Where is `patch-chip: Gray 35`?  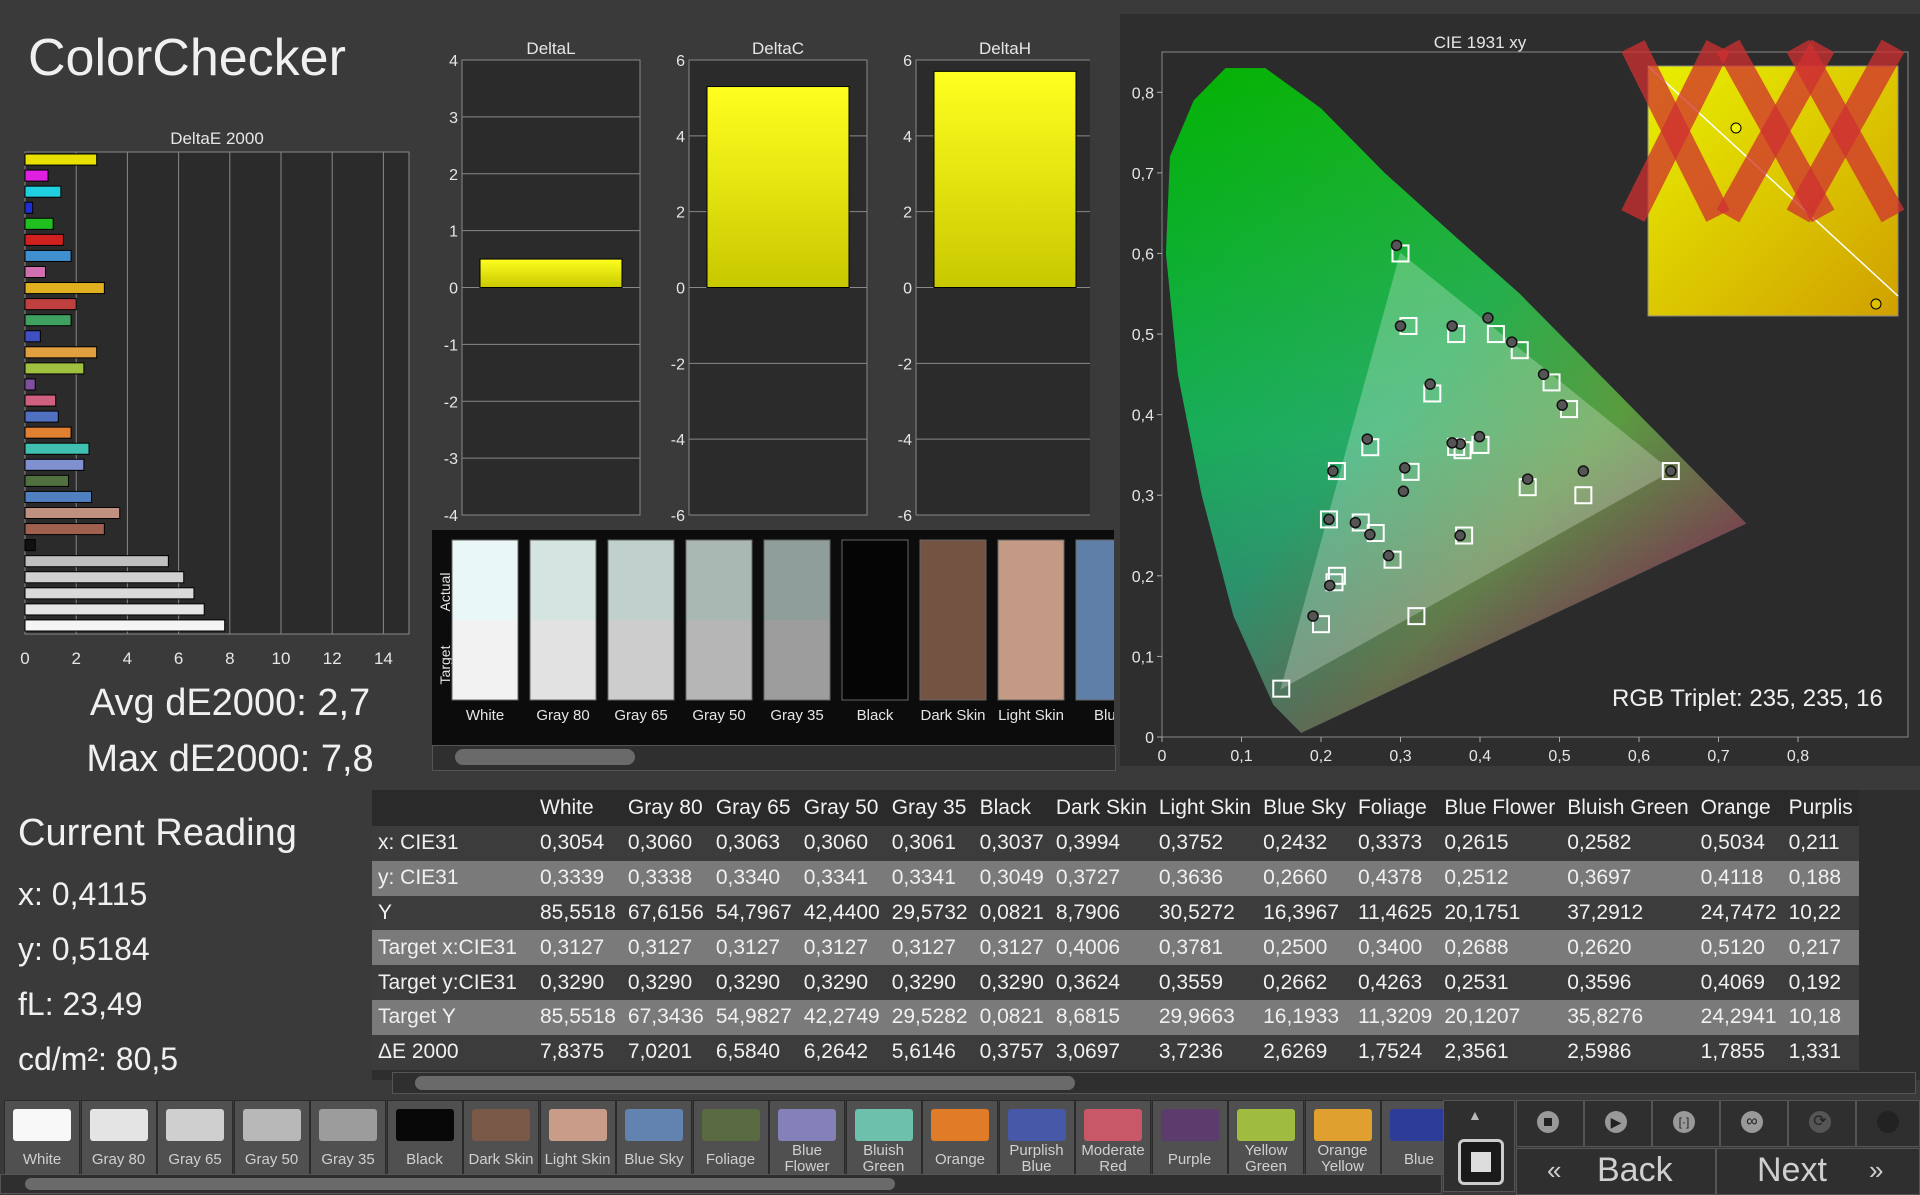
patch-chip: Gray 35 is located at coordinates (348, 1138).